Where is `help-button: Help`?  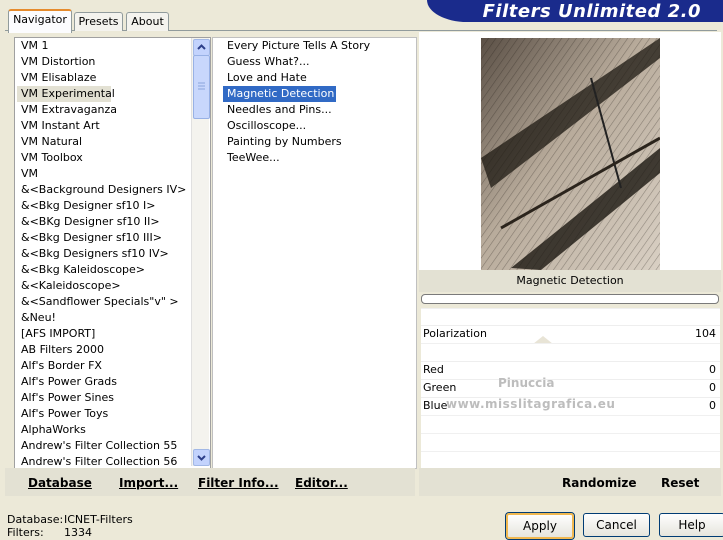
help-button: Help is located at coordinates (691, 525).